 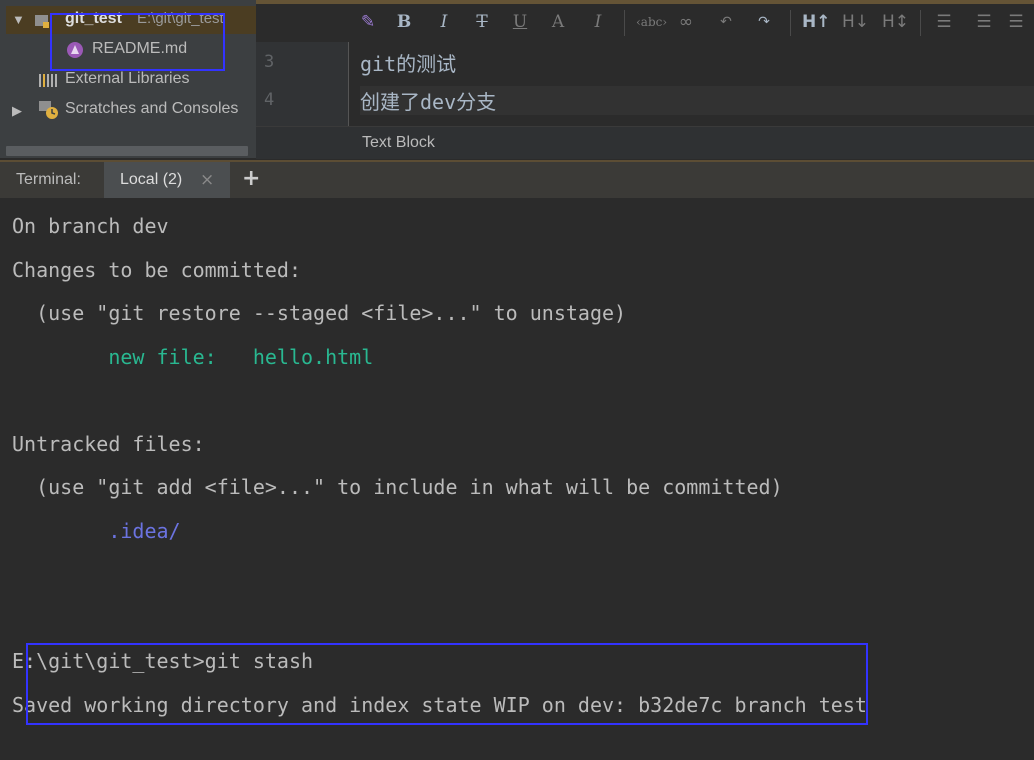 What do you see at coordinates (517, 179) in the screenshot?
I see `terminal-tabbar: Terminal: Local (2) × +` at bounding box center [517, 179].